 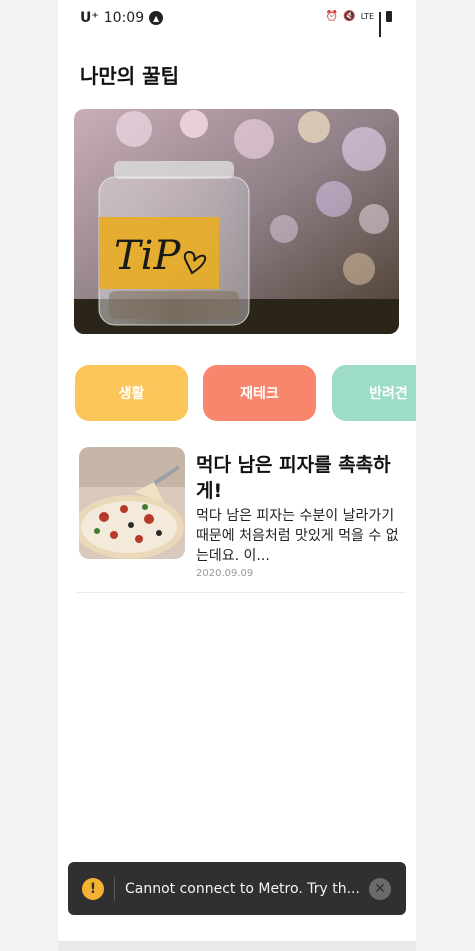 I want to click on mute-icon: 🔇, so click(x=349, y=16).